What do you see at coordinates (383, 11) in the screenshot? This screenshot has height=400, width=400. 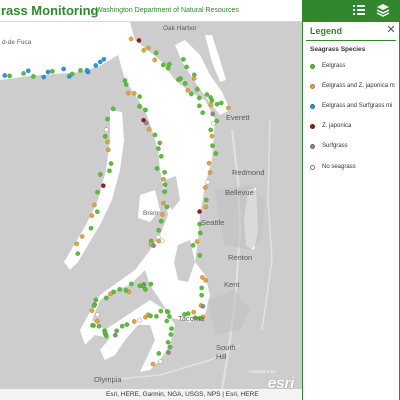 I see `layers-button` at bounding box center [383, 11].